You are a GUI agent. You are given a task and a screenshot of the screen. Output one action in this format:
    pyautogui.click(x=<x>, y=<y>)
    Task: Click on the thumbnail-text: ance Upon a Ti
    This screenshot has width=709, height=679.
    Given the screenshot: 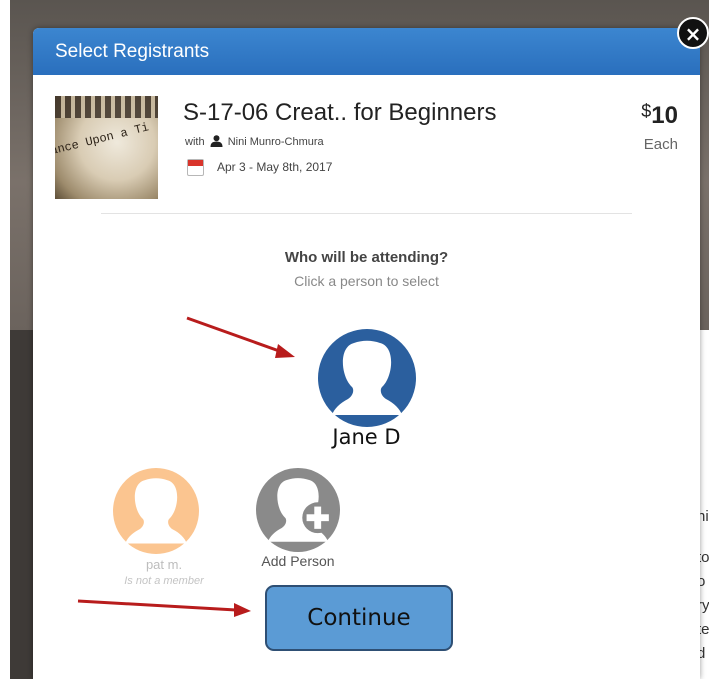 What is the action you would take?
    pyautogui.click(x=103, y=139)
    